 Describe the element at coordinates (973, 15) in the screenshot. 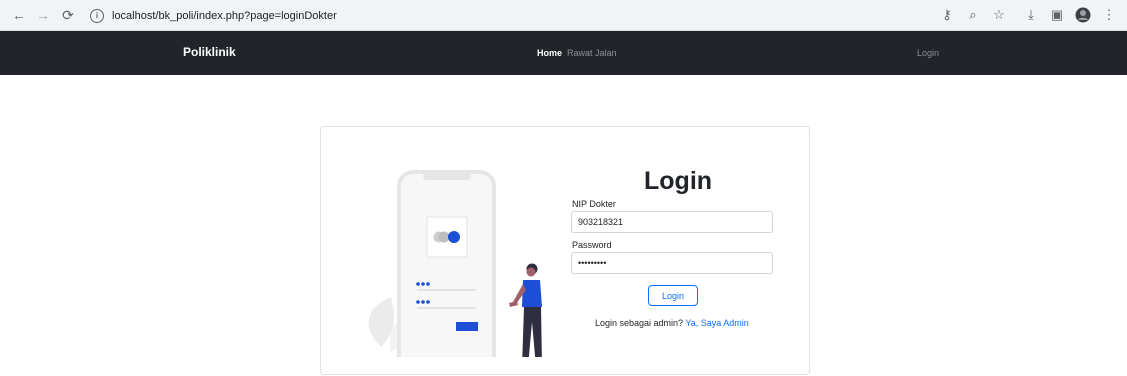

I see `zoom-icon: ⌕` at that location.